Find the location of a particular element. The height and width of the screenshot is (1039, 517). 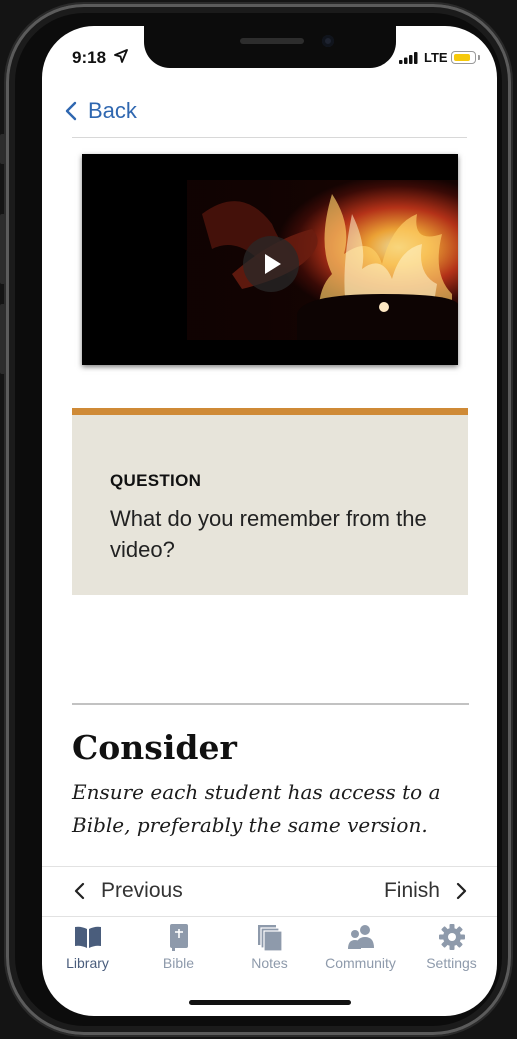

finish-label: Finish is located at coordinates (411, 890).